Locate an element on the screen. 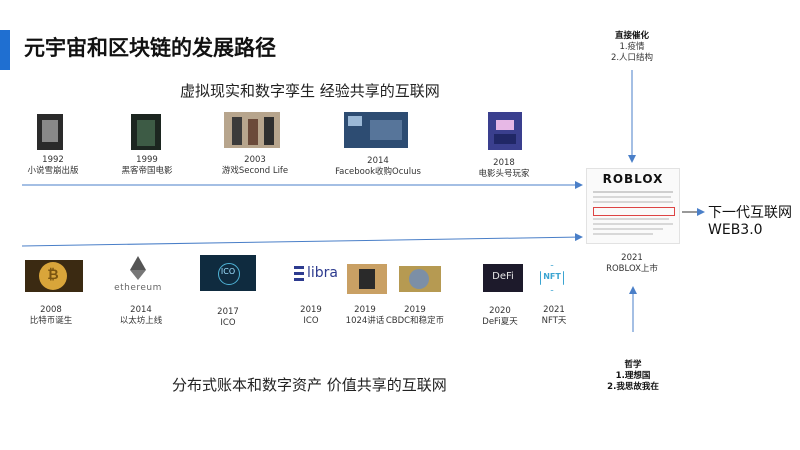 The width and height of the screenshot is (800, 450). event-1992: 1992 小说雪崩出版 is located at coordinates (53, 165).